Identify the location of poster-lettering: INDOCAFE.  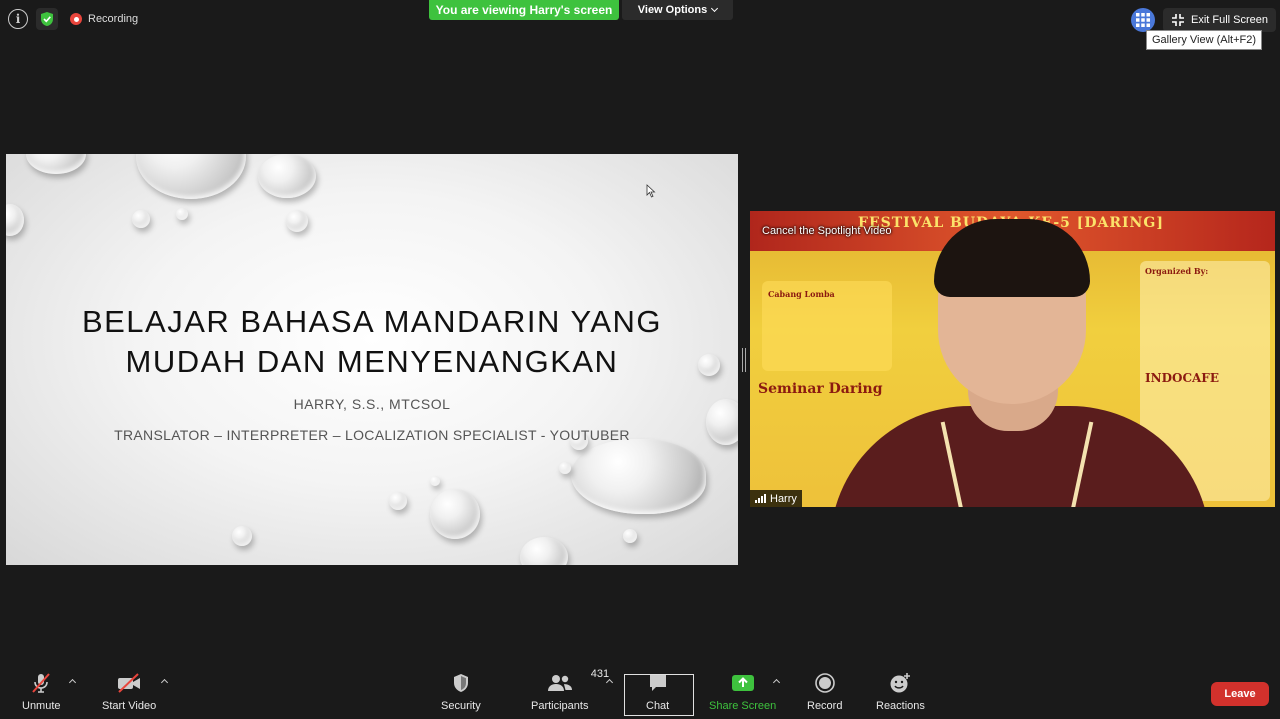
(1182, 378).